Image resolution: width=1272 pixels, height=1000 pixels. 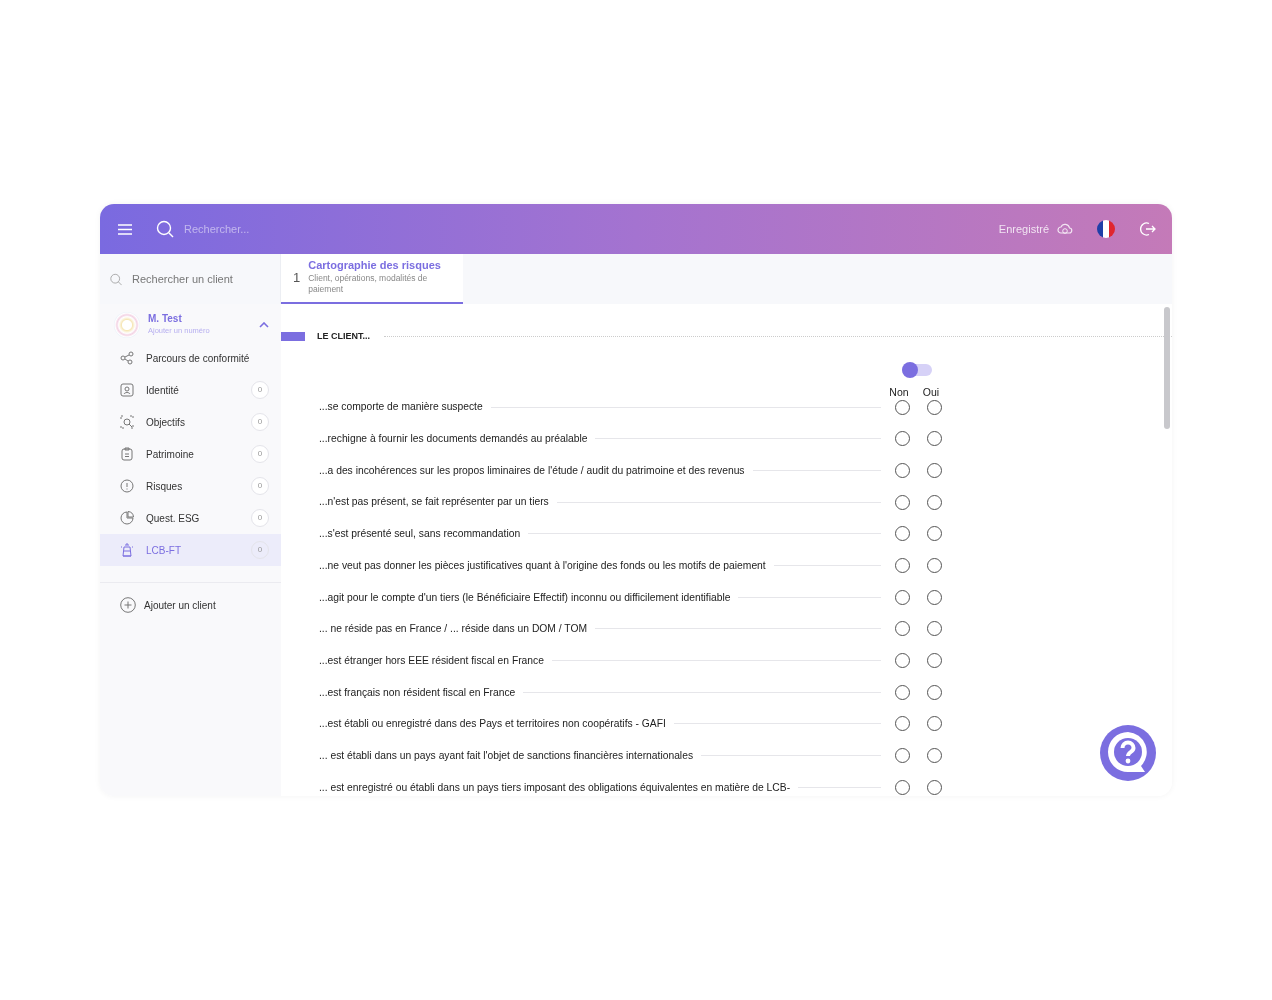 What do you see at coordinates (506, 755) in the screenshot?
I see `question-text: ... est établi dans un pays ayant fait l'objet de sanctions financières internationales` at bounding box center [506, 755].